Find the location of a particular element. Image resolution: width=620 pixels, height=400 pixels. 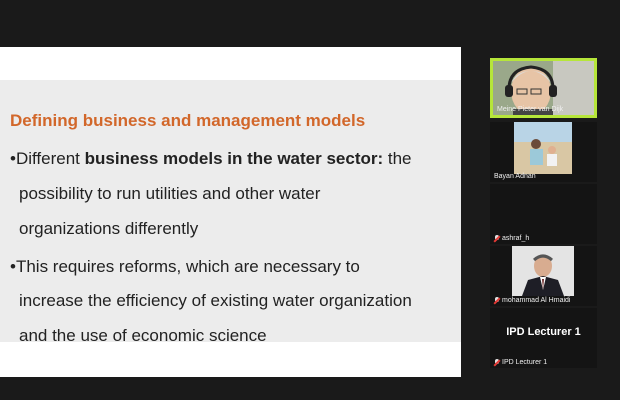

participant-name: Meine Pieter van Dijk is located at coordinates (530, 109).